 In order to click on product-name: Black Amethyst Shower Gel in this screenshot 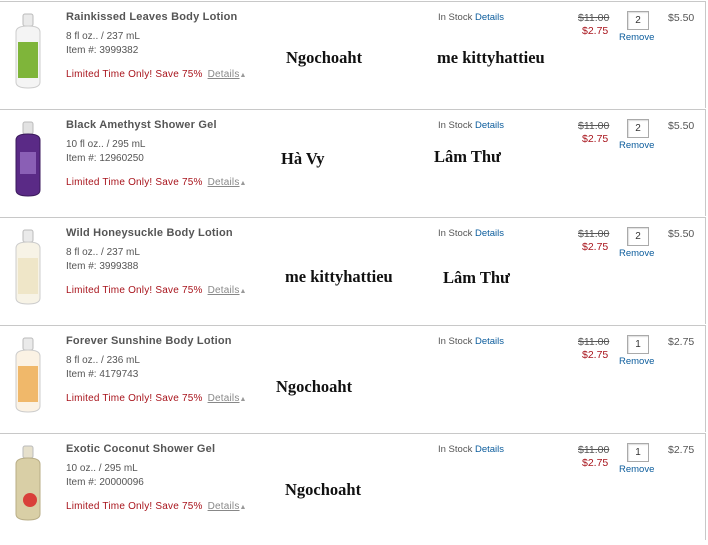, I will do `click(141, 125)`.